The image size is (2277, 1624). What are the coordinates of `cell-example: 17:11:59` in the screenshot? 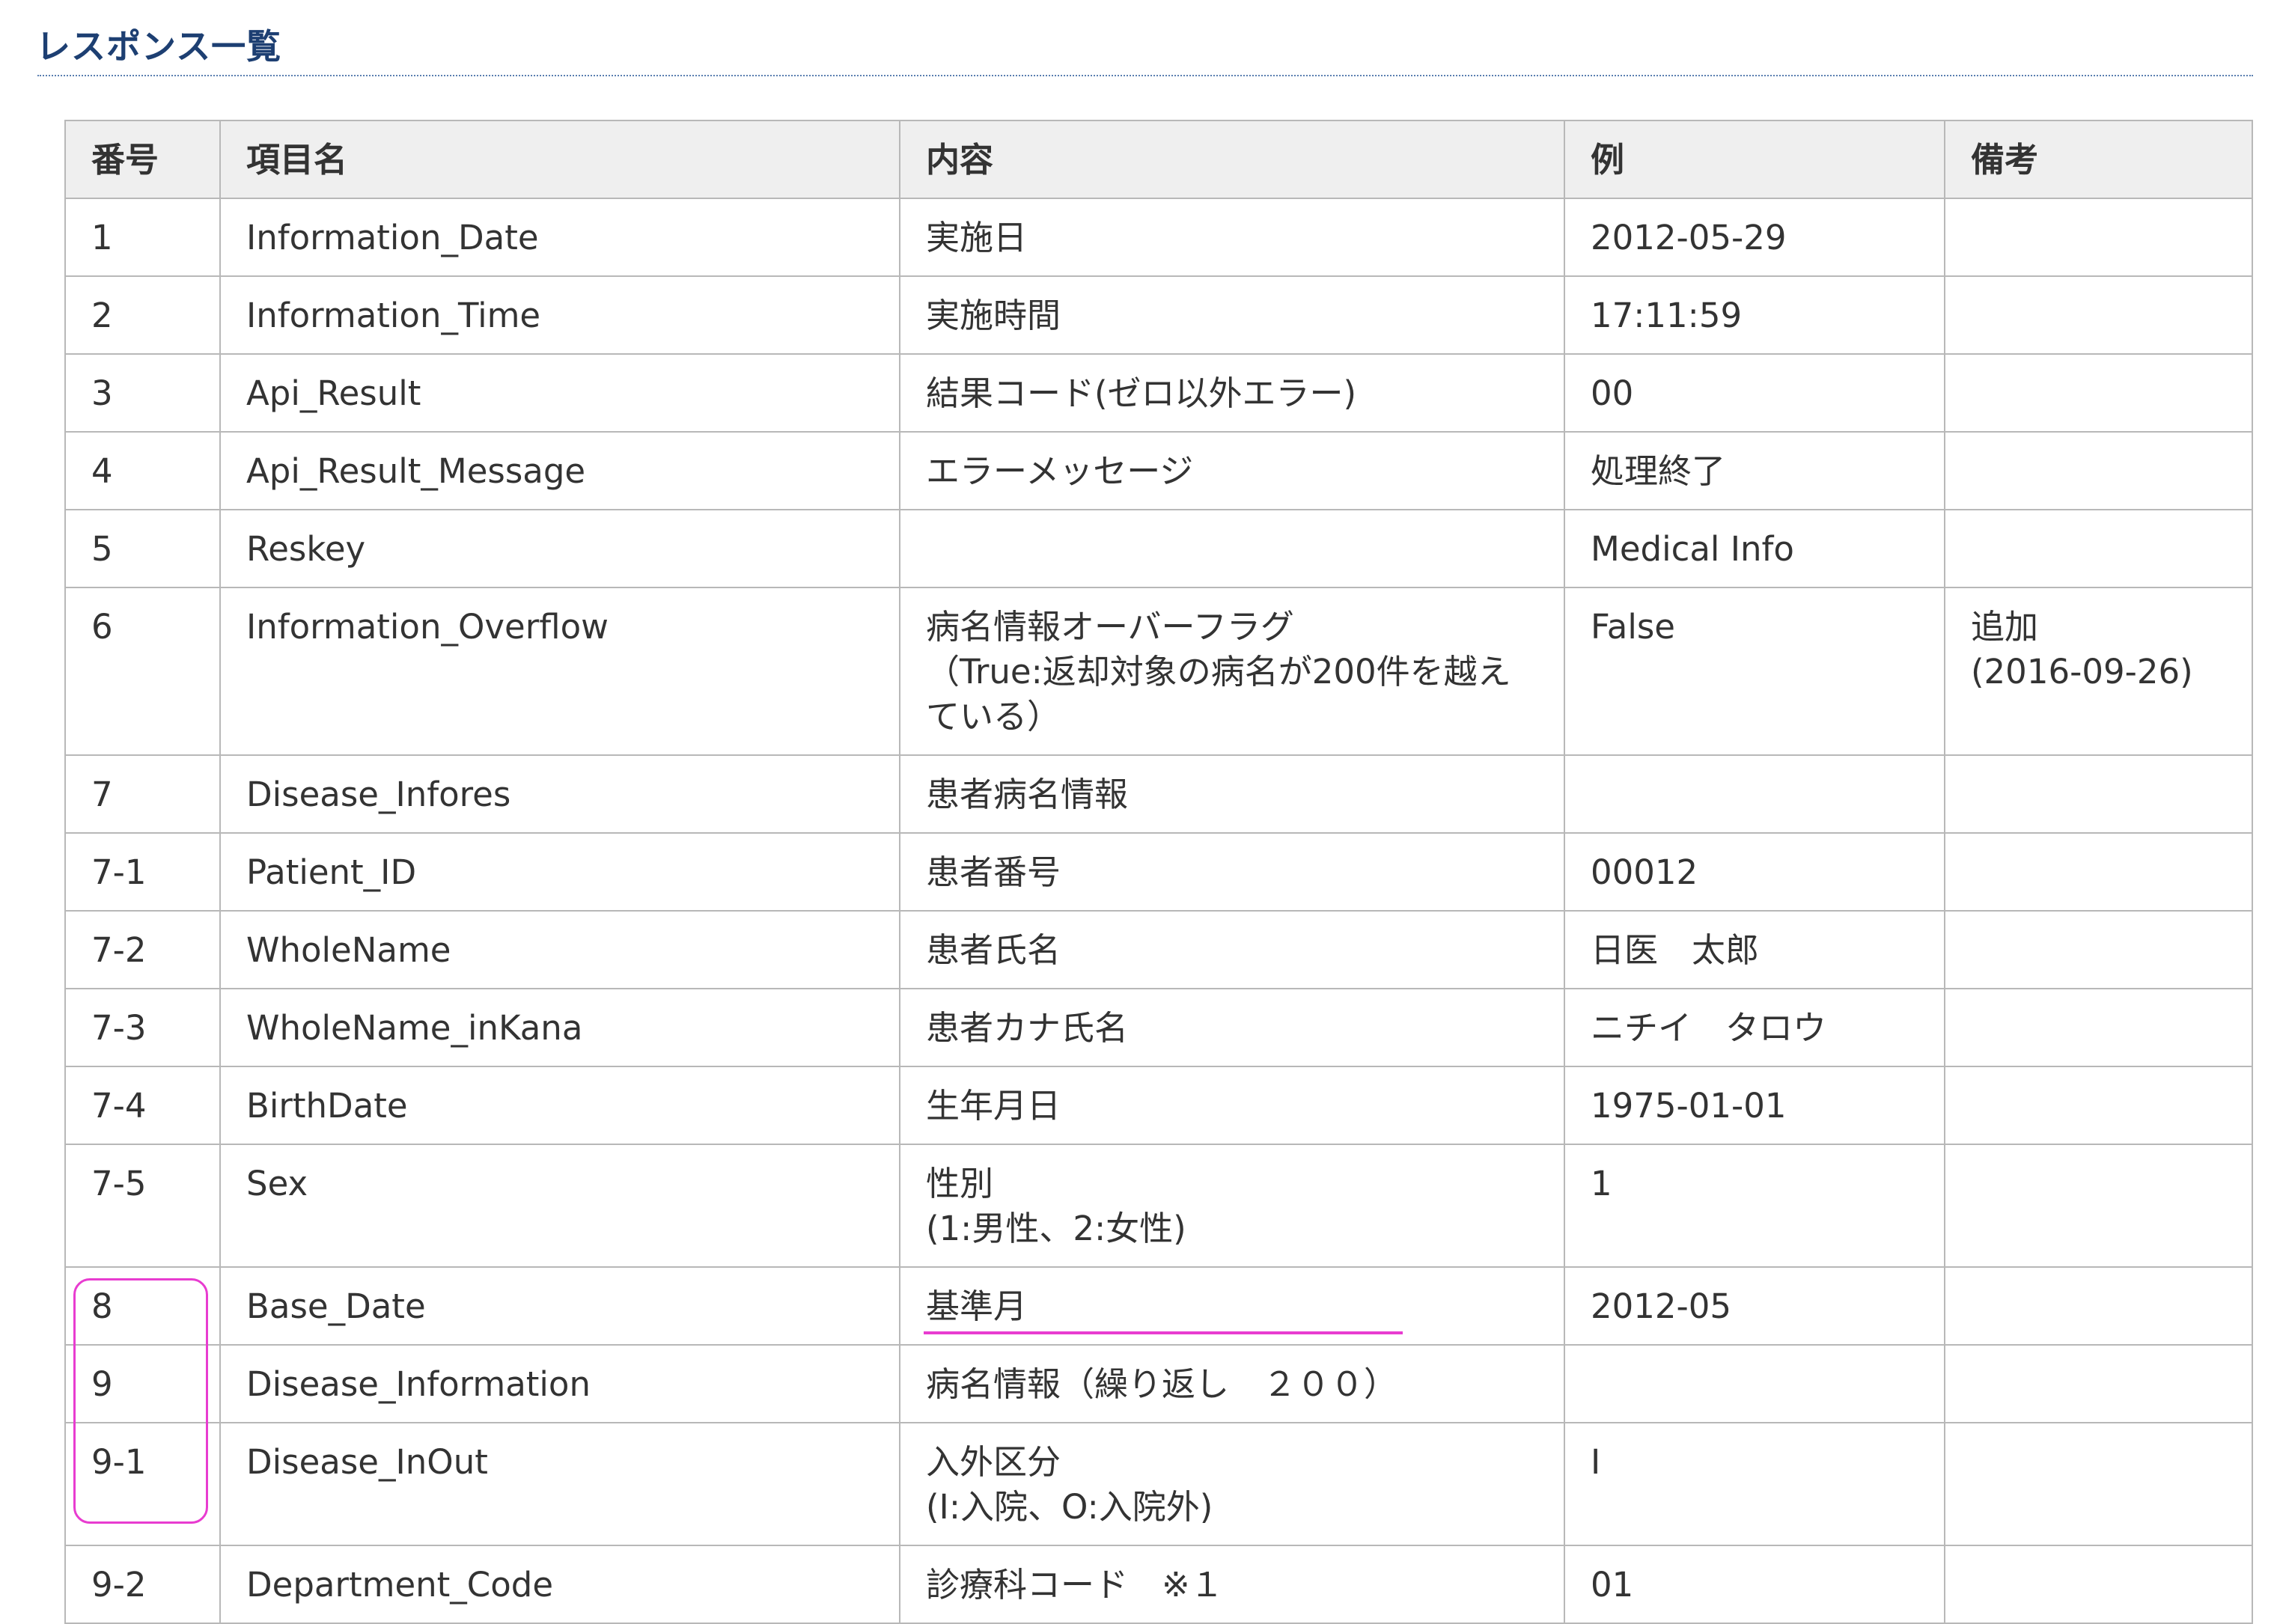 It's located at (1755, 315).